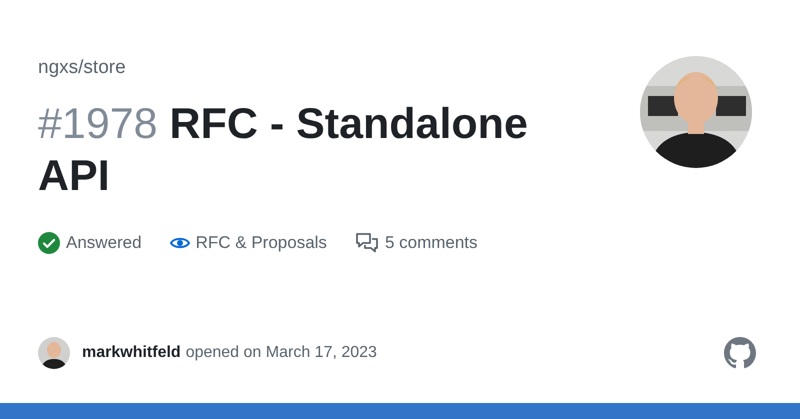 The width and height of the screenshot is (800, 419). Describe the element at coordinates (131, 353) in the screenshot. I see `author-name: markwhitfeld` at that location.